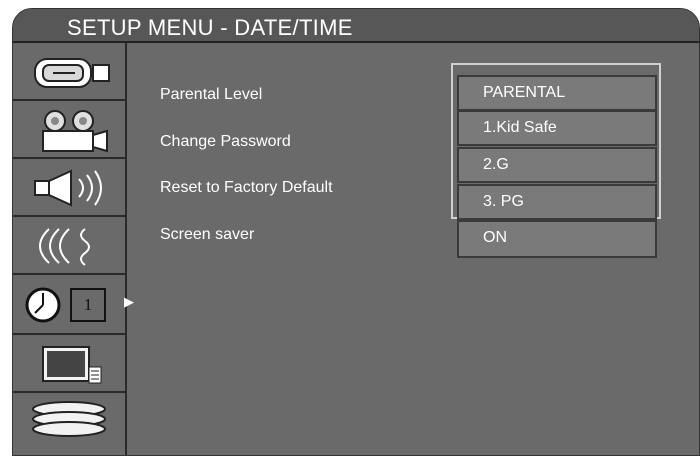 This screenshot has height=456, width=700. What do you see at coordinates (246, 188) in the screenshot?
I see `menu-item-reset-factory-default: Reset to Factory Default` at bounding box center [246, 188].